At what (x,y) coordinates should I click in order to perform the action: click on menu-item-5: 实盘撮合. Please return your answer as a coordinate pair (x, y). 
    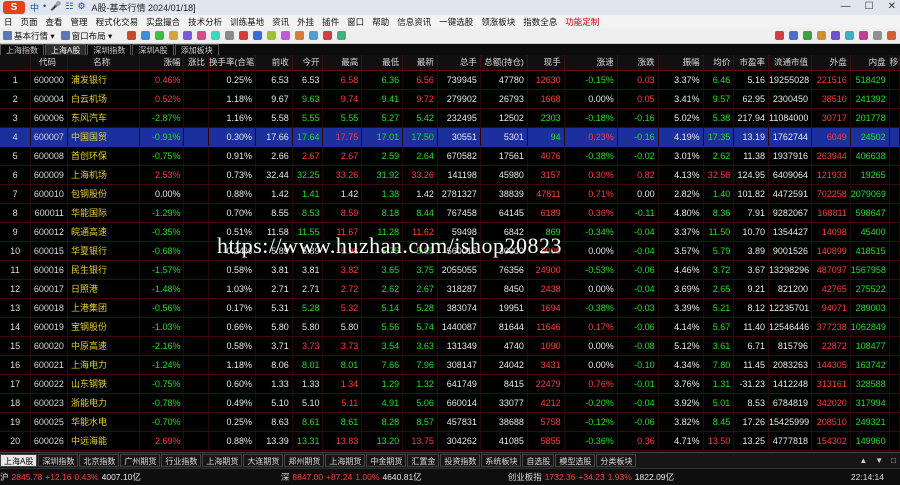
    Looking at the image, I should click on (163, 22).